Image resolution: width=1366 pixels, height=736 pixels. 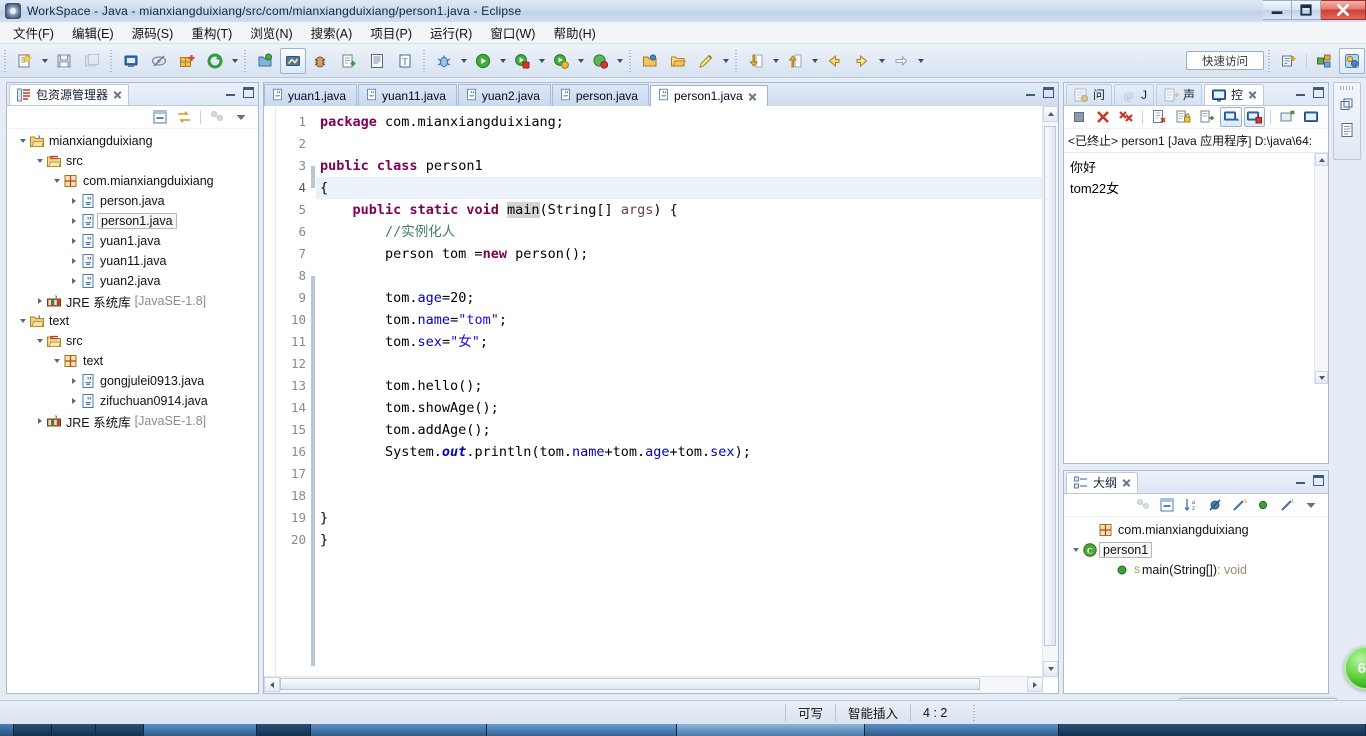 I want to click on debug-dropdown-icon, so click(x=463, y=61).